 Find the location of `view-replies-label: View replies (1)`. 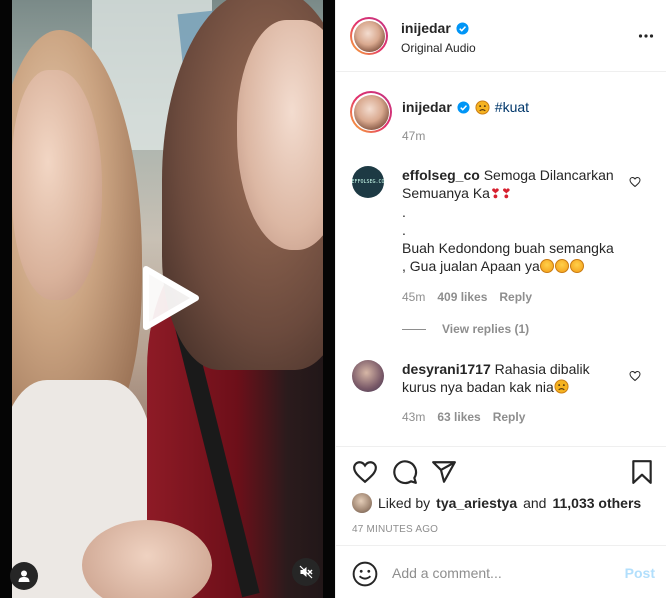

view-replies-label: View replies (1) is located at coordinates (486, 329).